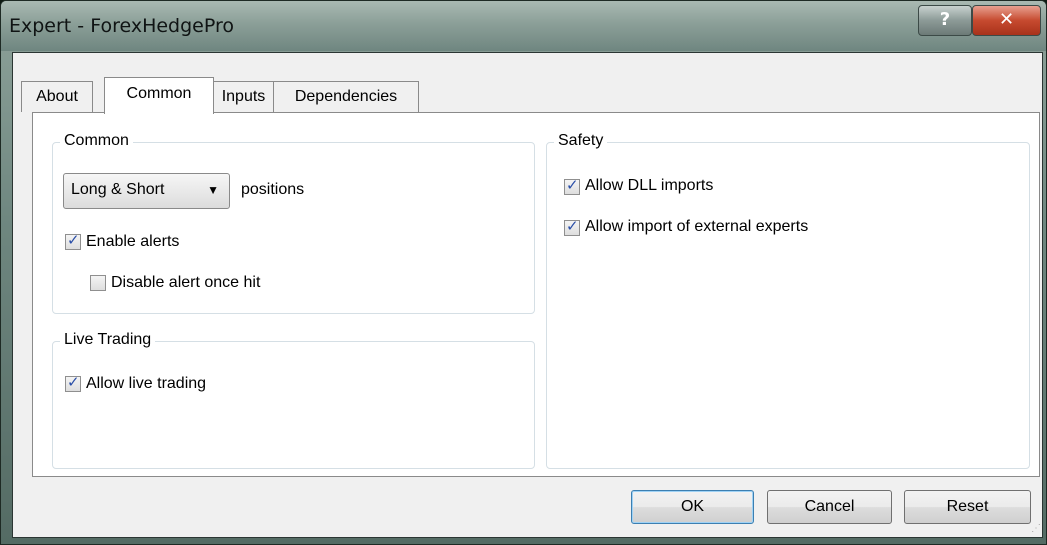 Image resolution: width=1047 pixels, height=545 pixels. What do you see at coordinates (346, 96) in the screenshot?
I see `tab-dependencies: Dependencies` at bounding box center [346, 96].